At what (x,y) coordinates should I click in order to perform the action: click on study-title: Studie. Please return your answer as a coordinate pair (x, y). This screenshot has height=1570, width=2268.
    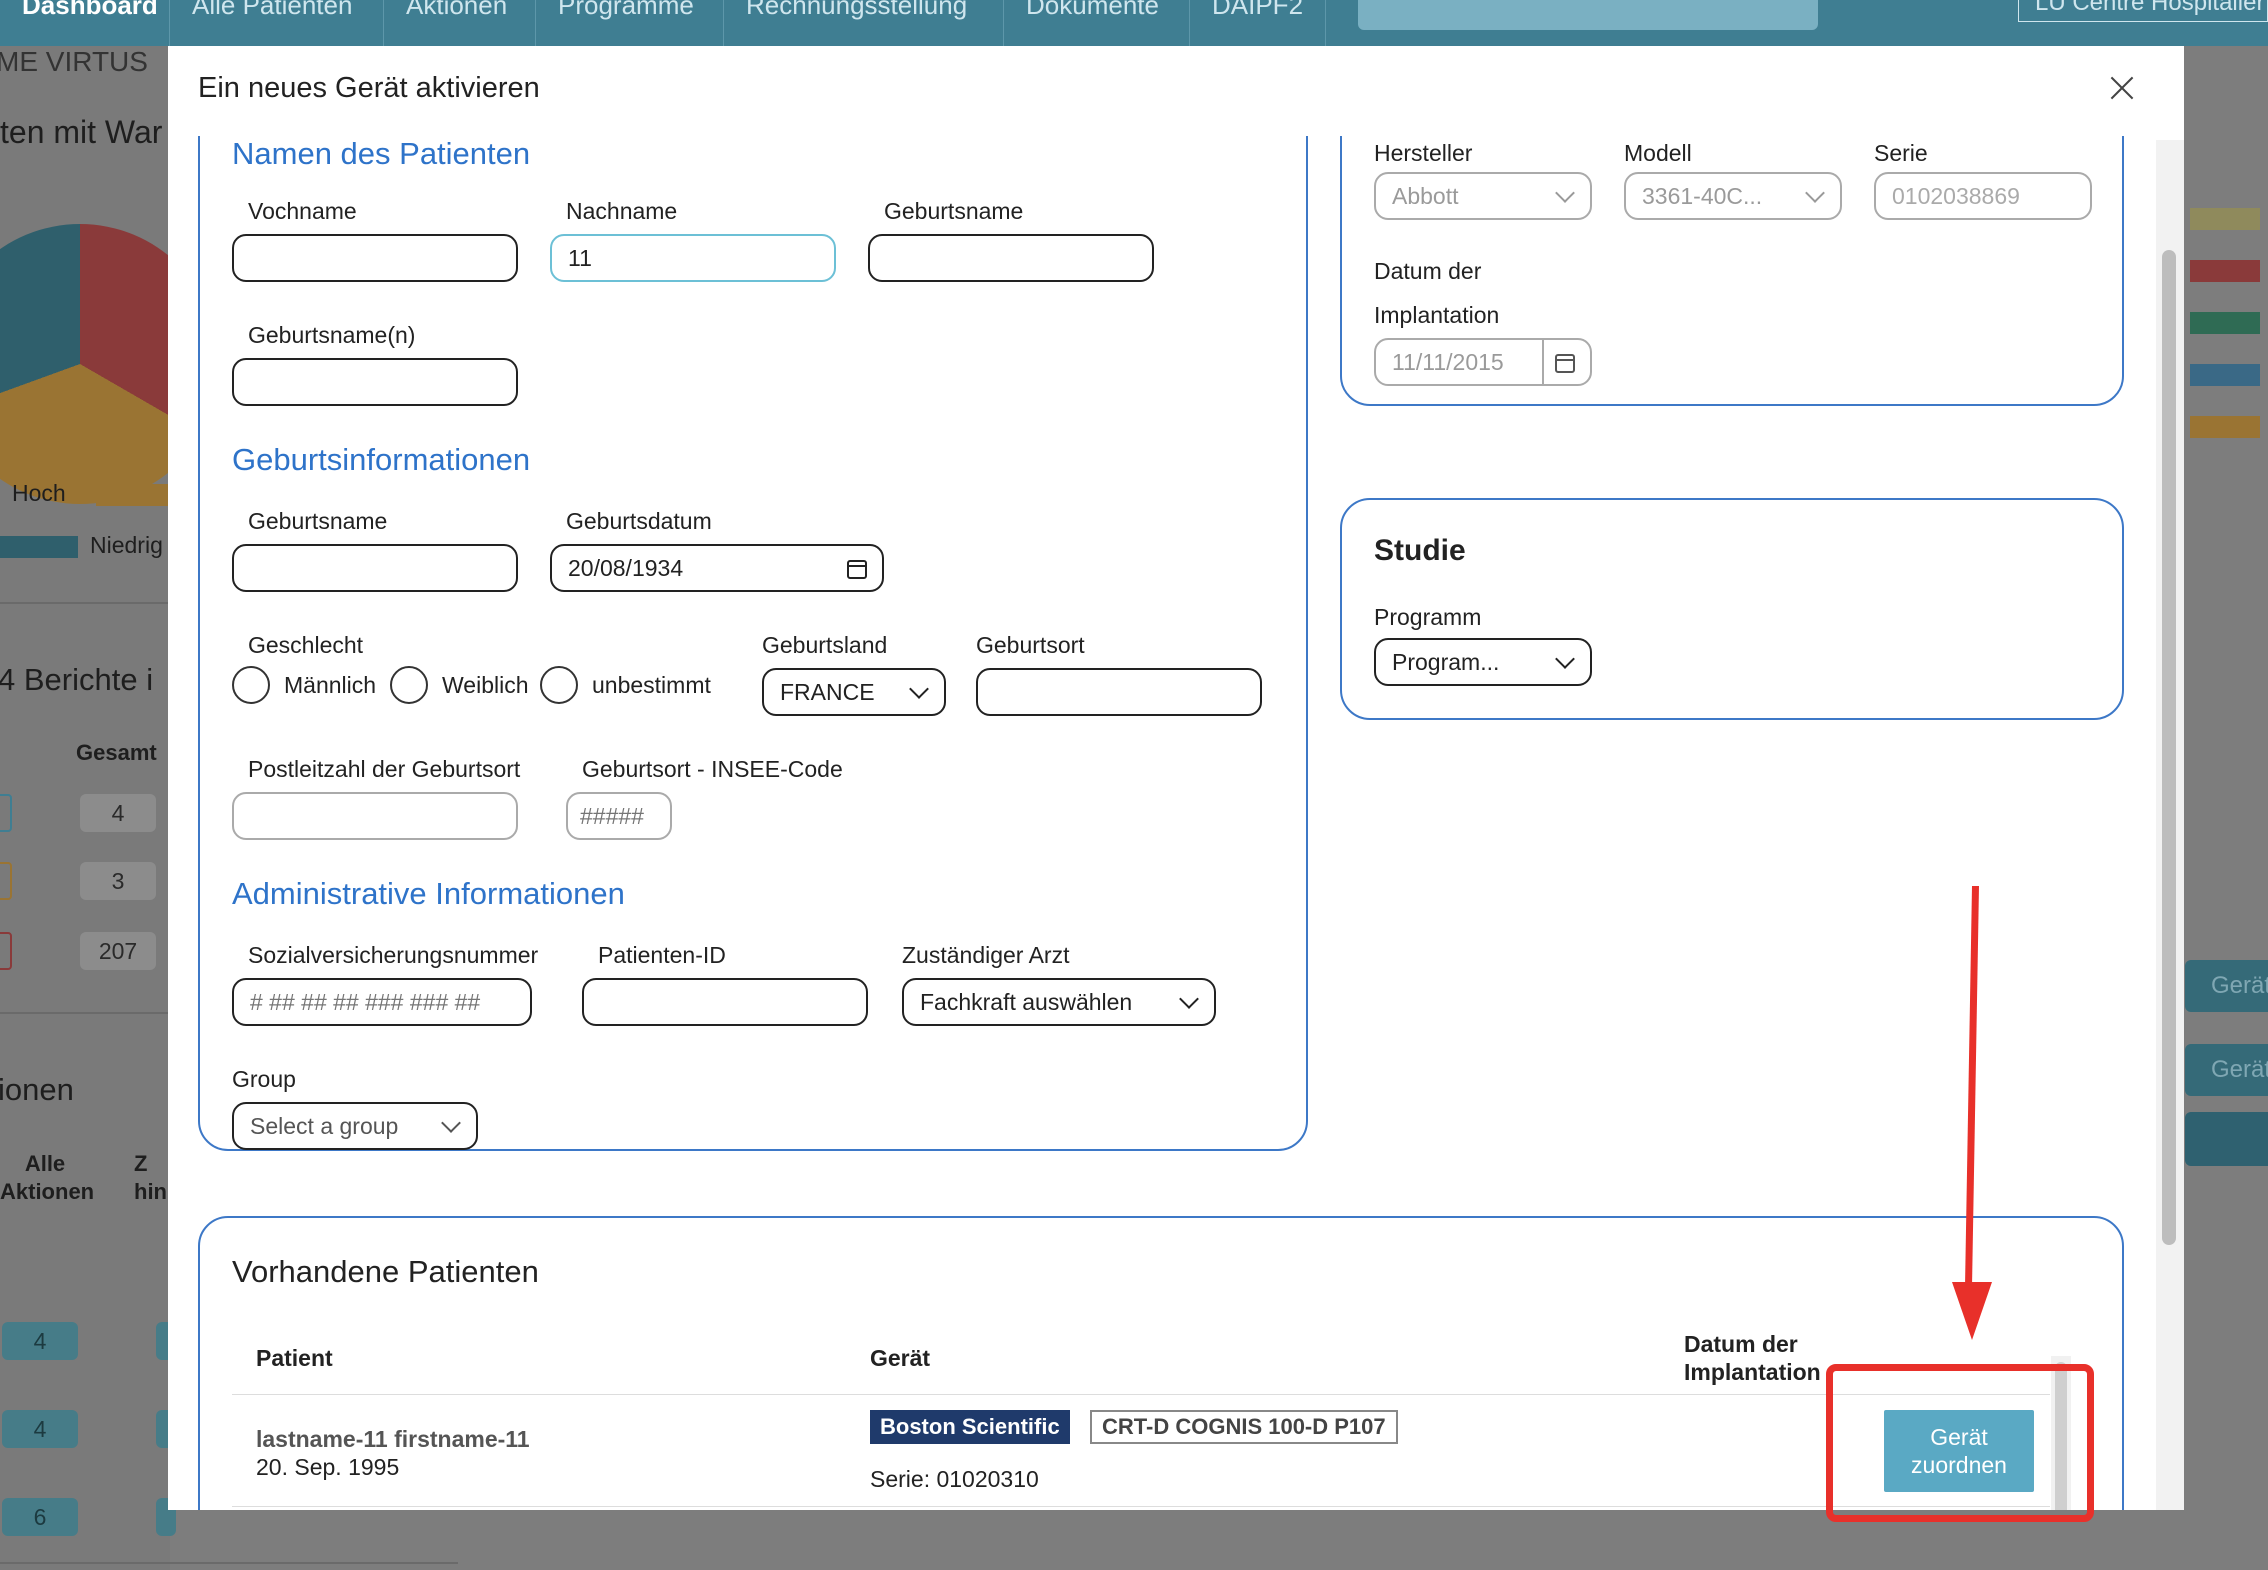
    Looking at the image, I should click on (1420, 550).